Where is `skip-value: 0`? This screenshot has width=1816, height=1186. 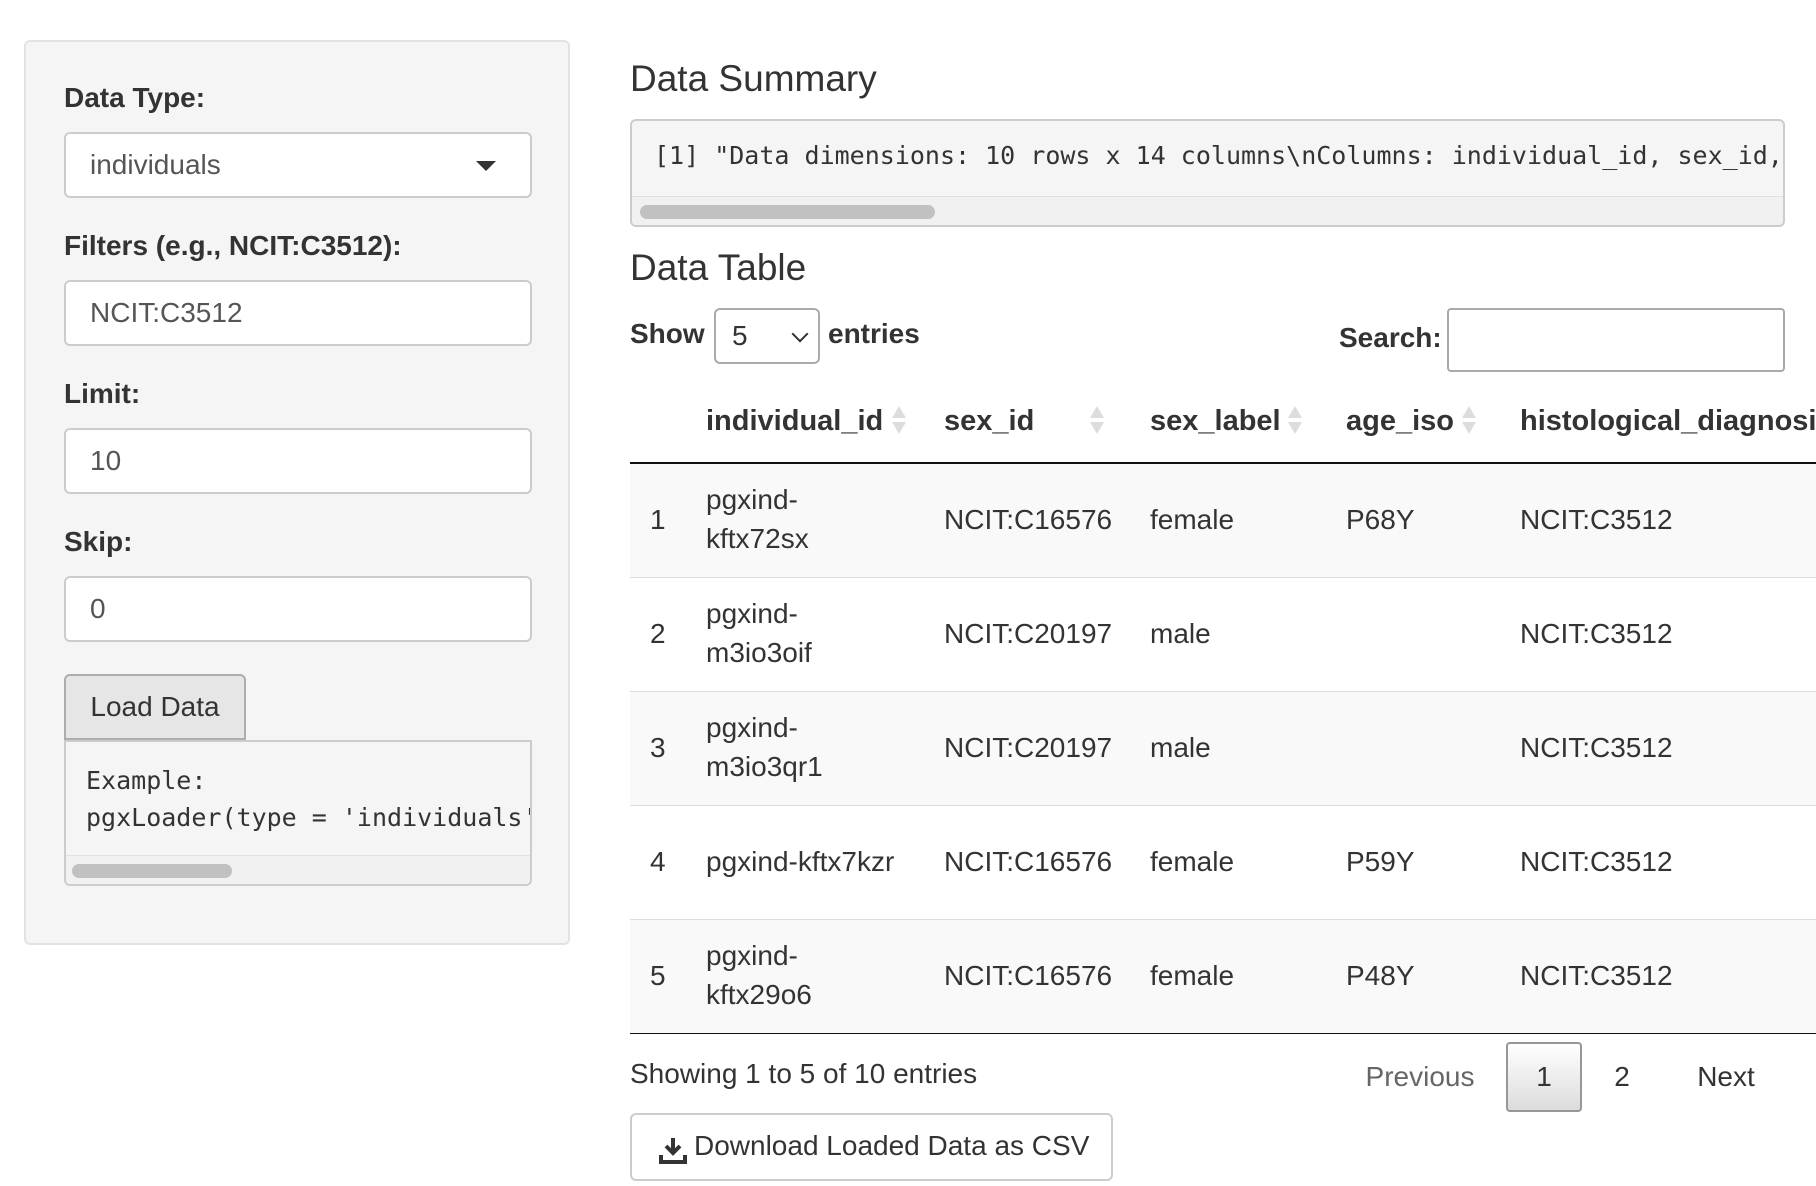
skip-value: 0 is located at coordinates (98, 608).